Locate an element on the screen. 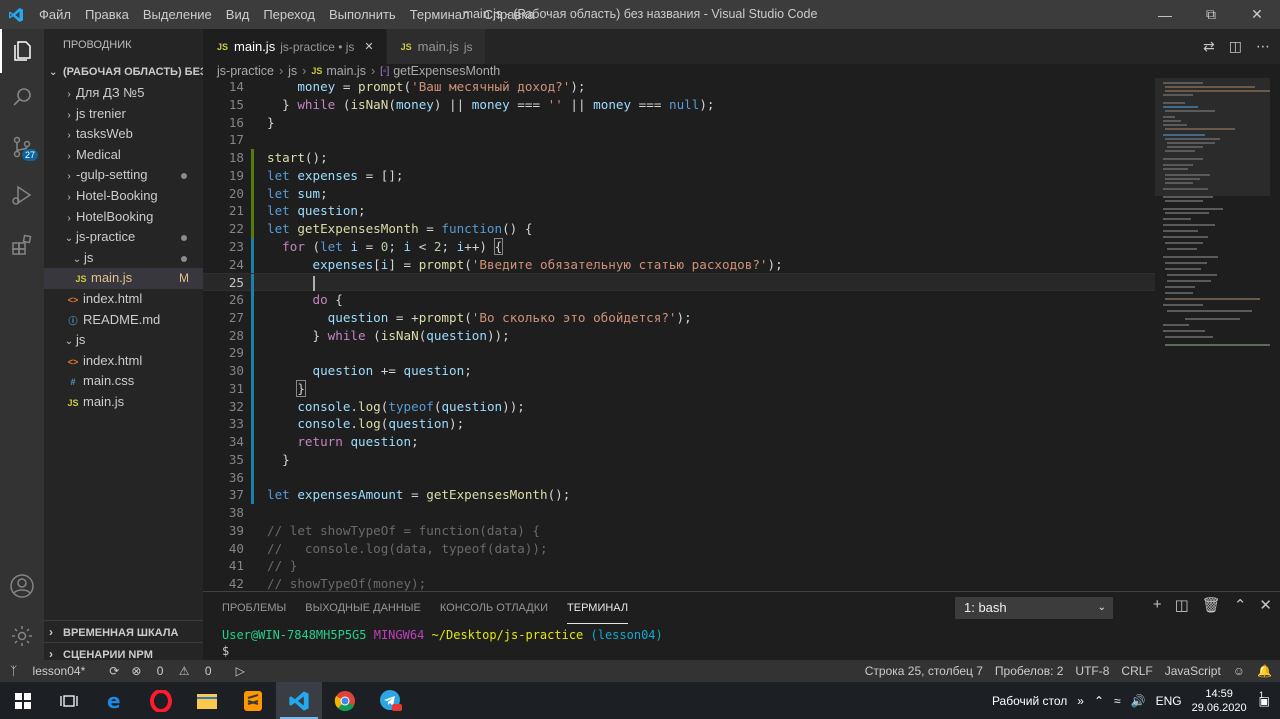  tab-output: ВЫХОДНЫЕ ДАННЫЕ is located at coordinates (363, 608).